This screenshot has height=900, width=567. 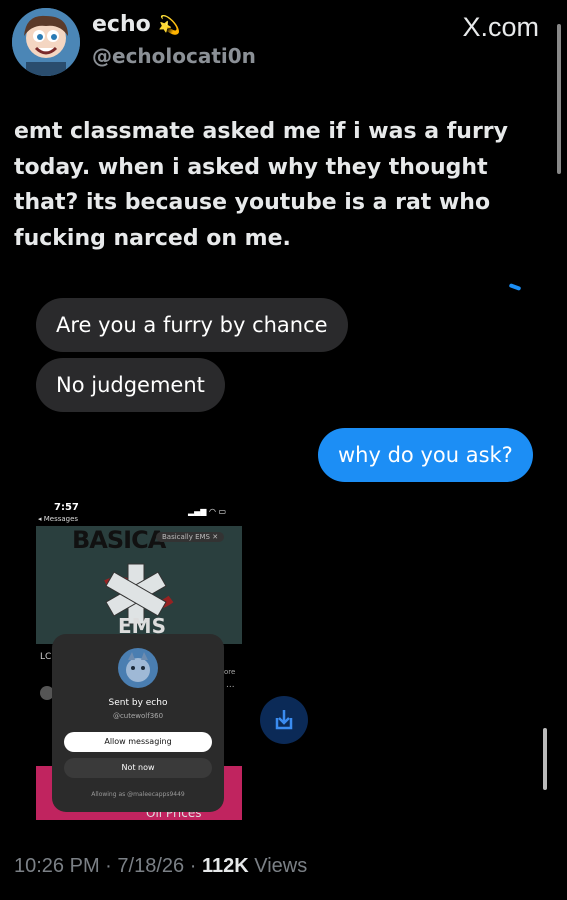 I want to click on message-text: Are you a furry by chance, so click(x=192, y=325).